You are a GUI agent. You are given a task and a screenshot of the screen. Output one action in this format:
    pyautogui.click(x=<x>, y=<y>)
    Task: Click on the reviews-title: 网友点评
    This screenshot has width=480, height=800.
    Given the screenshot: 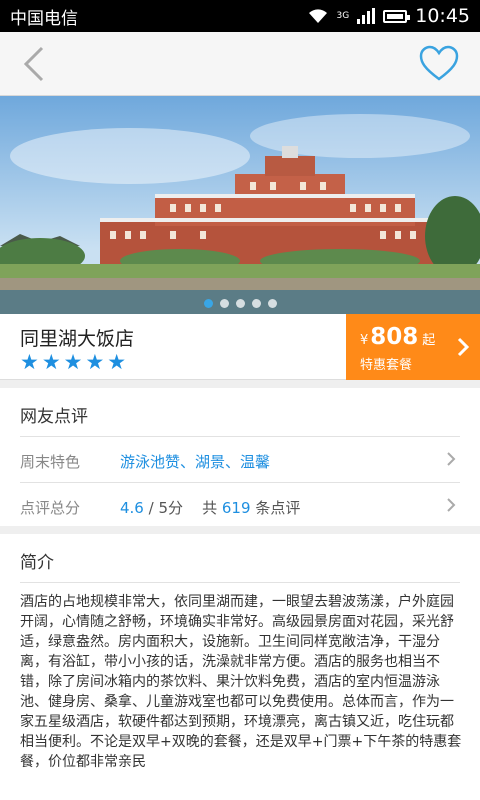 What is the action you would take?
    pyautogui.click(x=54, y=417)
    